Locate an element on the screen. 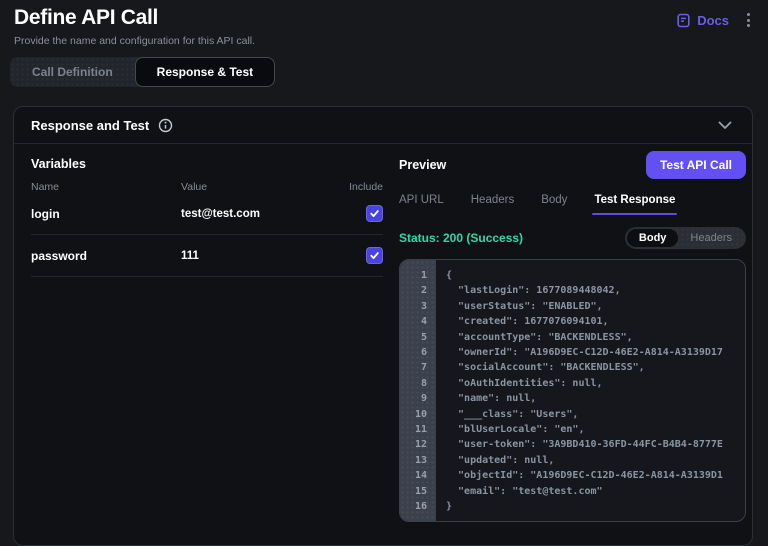 The image size is (768, 546). preview-tab-bar: API URL Headers Body Test Response is located at coordinates (572, 204).